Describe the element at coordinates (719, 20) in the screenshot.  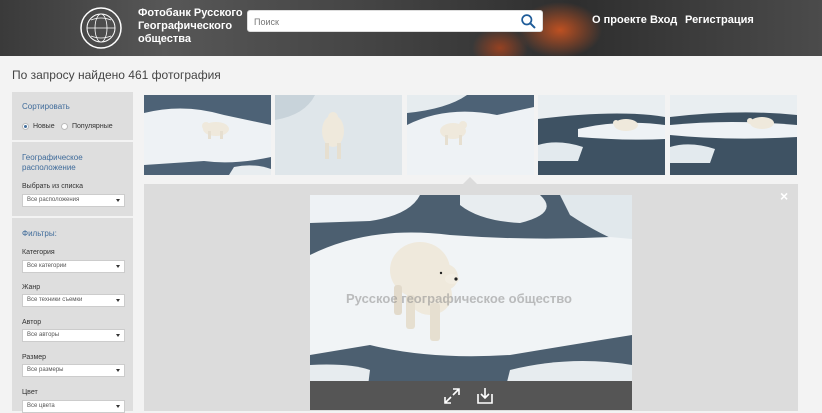
I see `nav-register: Регистрация` at that location.